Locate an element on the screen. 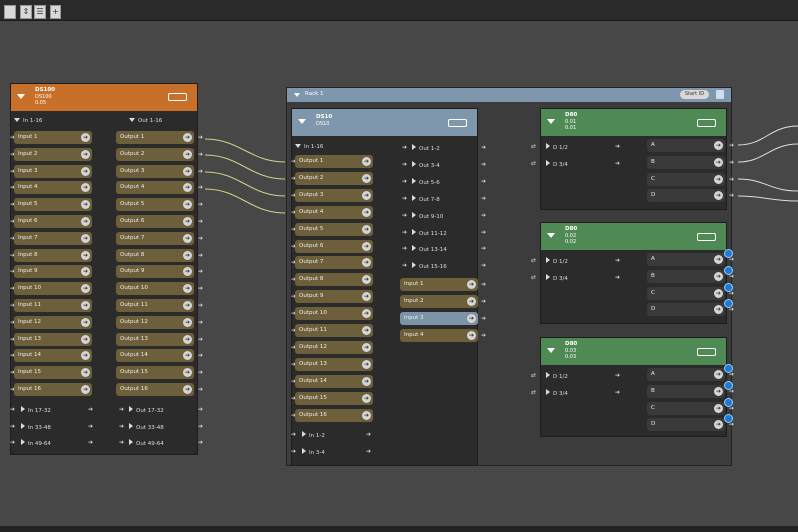  ds100-input-channel: Input 4 ➔ is located at coordinates (53, 188).